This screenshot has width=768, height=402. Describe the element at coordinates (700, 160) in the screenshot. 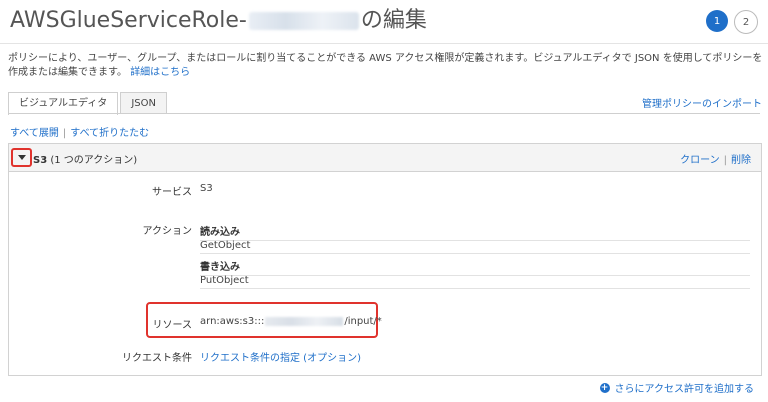

I see `clone-button: クローン` at that location.